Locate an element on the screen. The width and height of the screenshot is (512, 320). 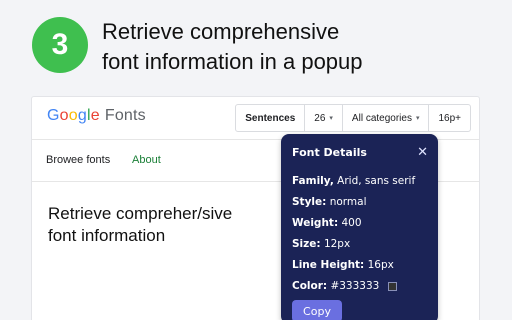
language-select: 16p+ is located at coordinates (449, 118).